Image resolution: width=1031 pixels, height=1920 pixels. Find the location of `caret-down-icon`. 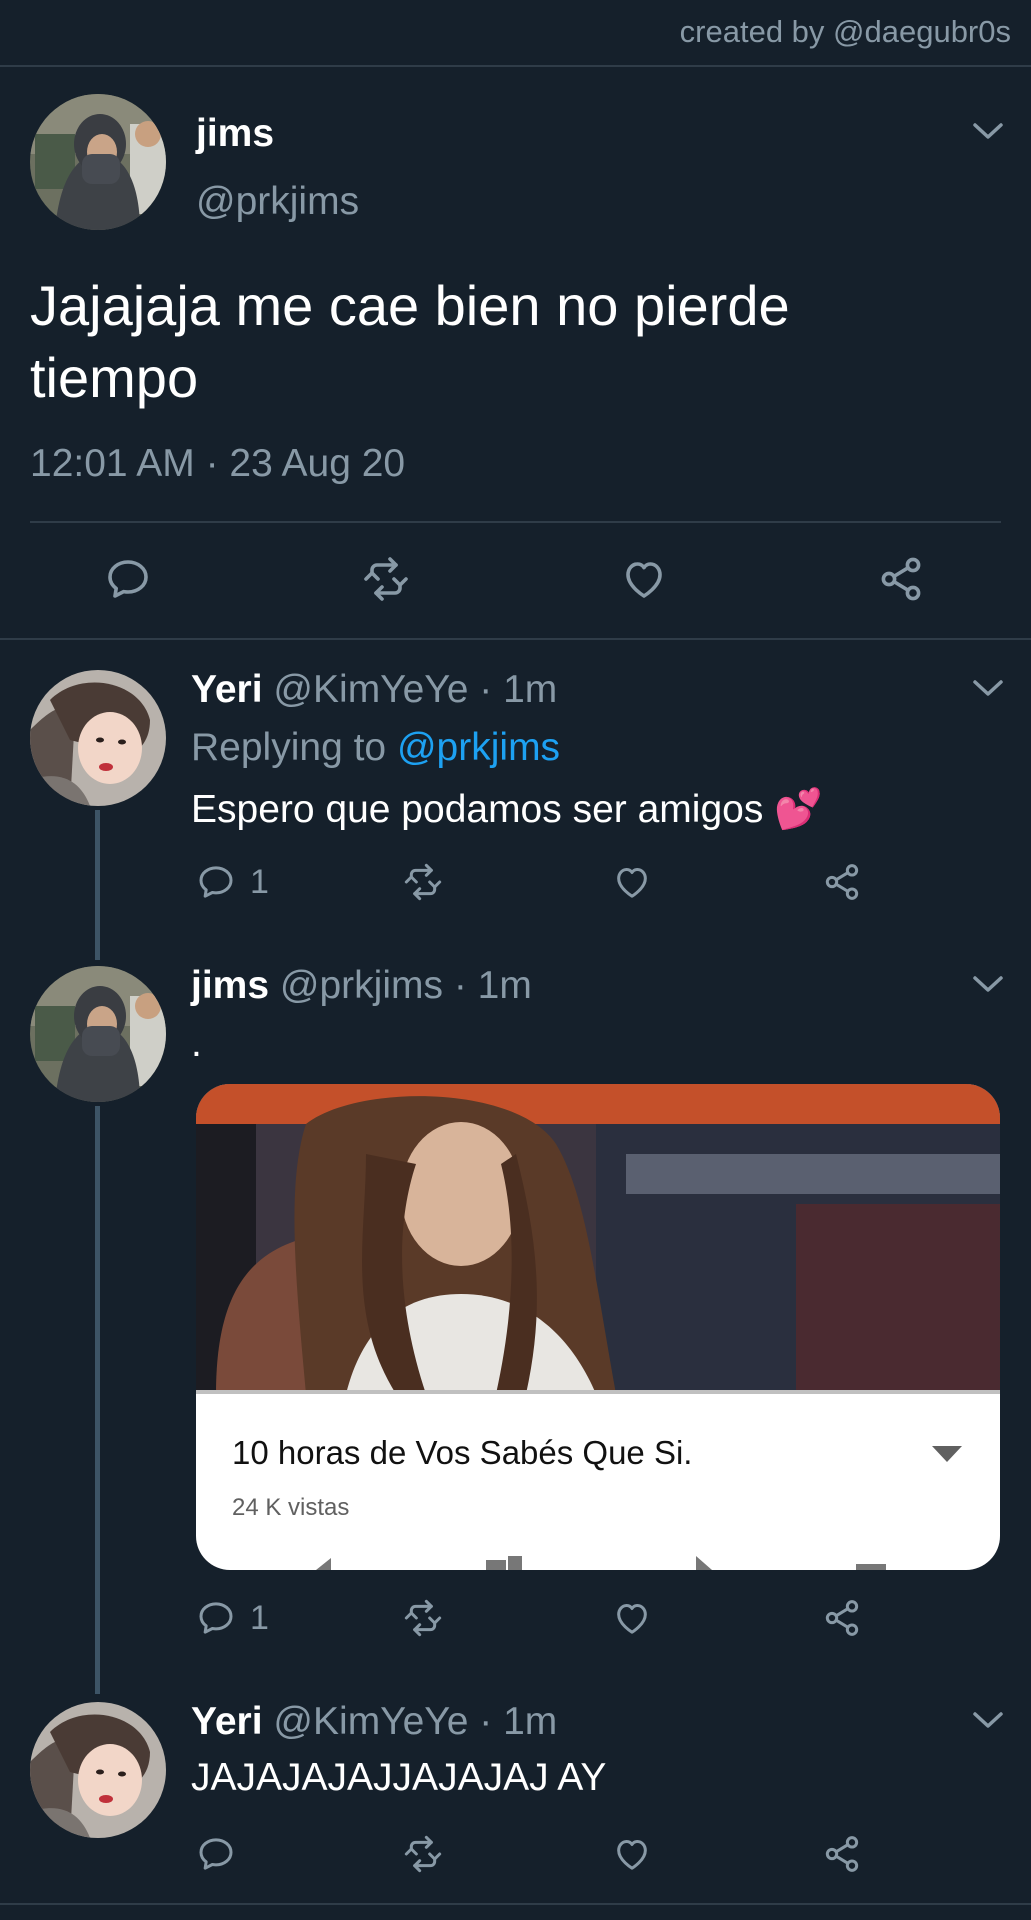

caret-down-icon is located at coordinates (947, 1454).